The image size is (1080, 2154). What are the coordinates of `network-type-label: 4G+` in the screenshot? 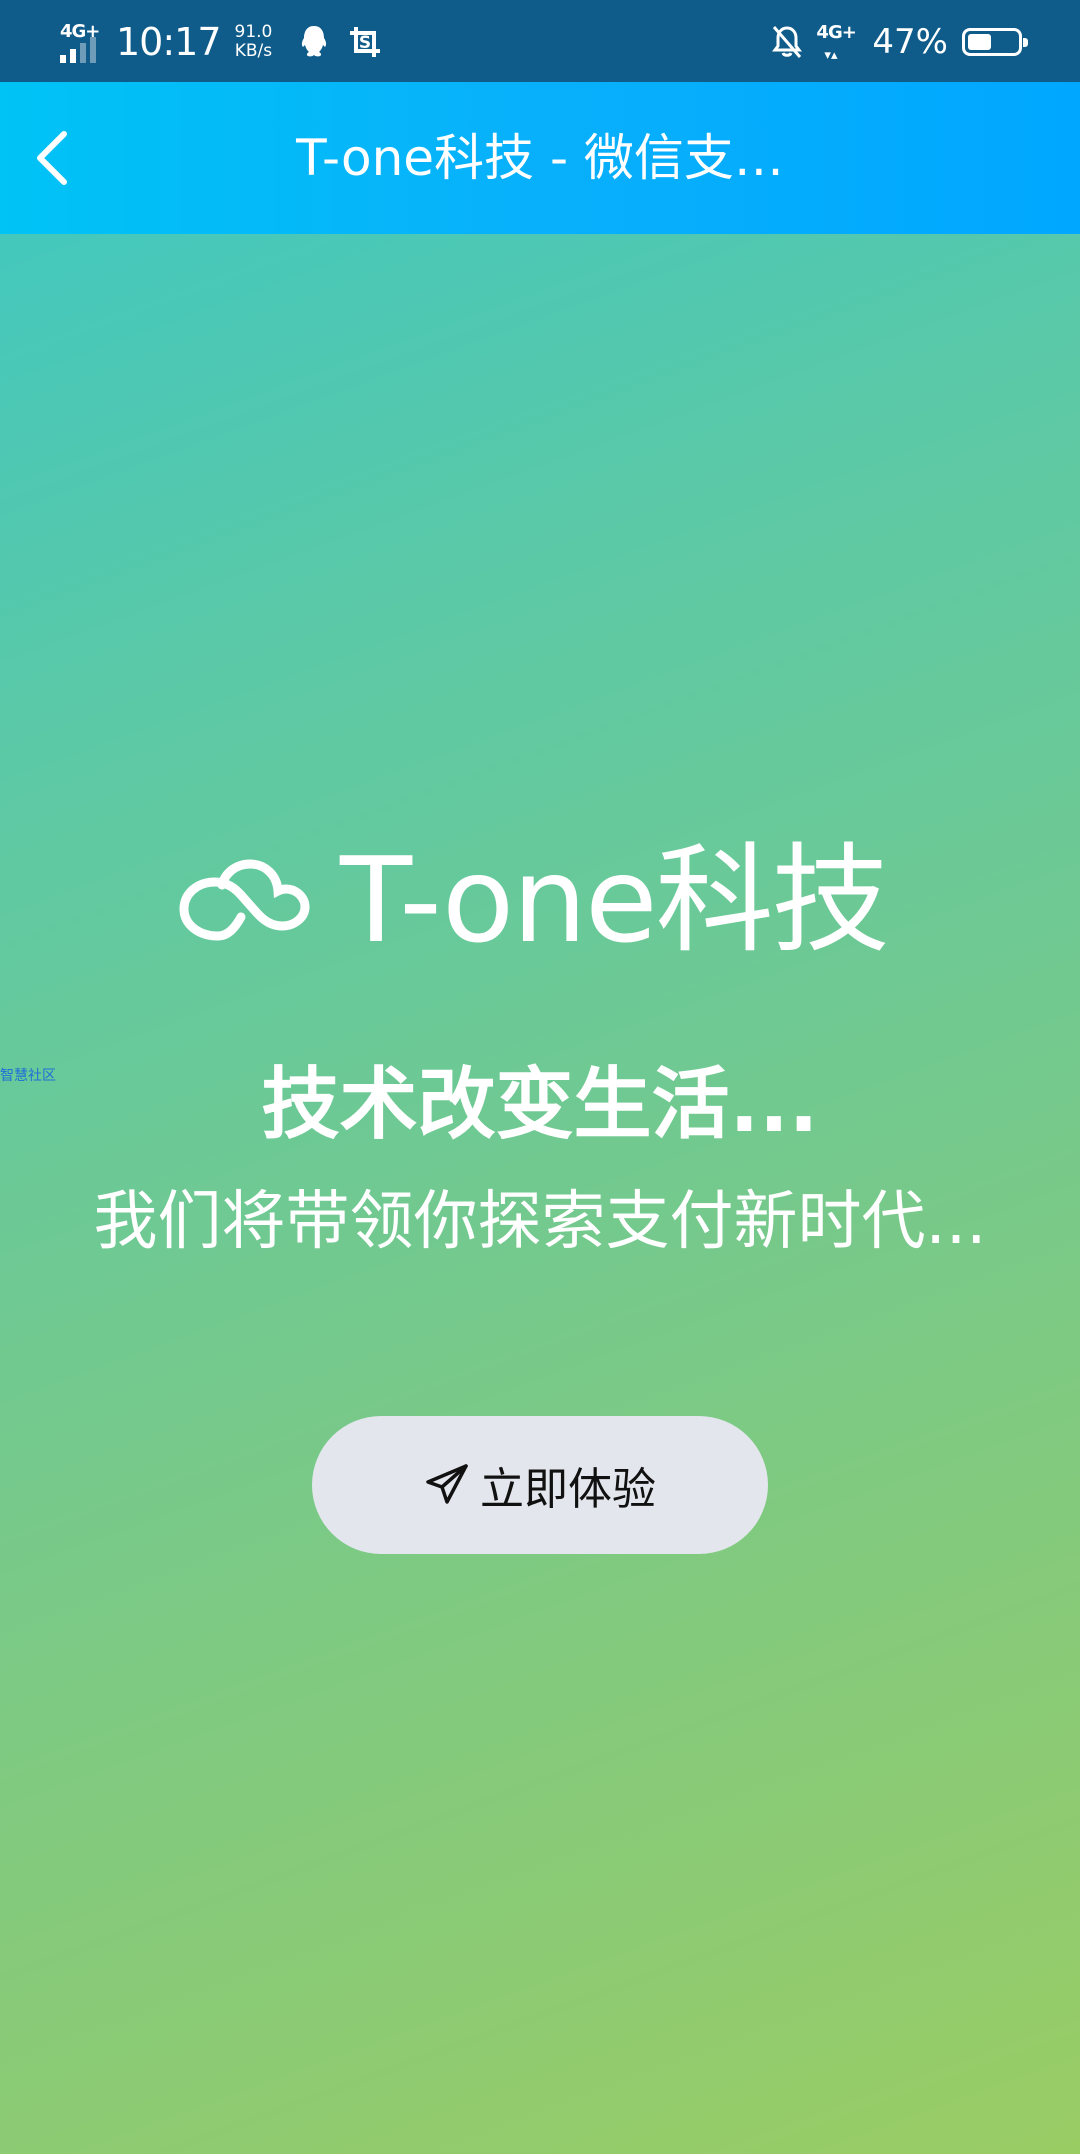 It's located at (836, 32).